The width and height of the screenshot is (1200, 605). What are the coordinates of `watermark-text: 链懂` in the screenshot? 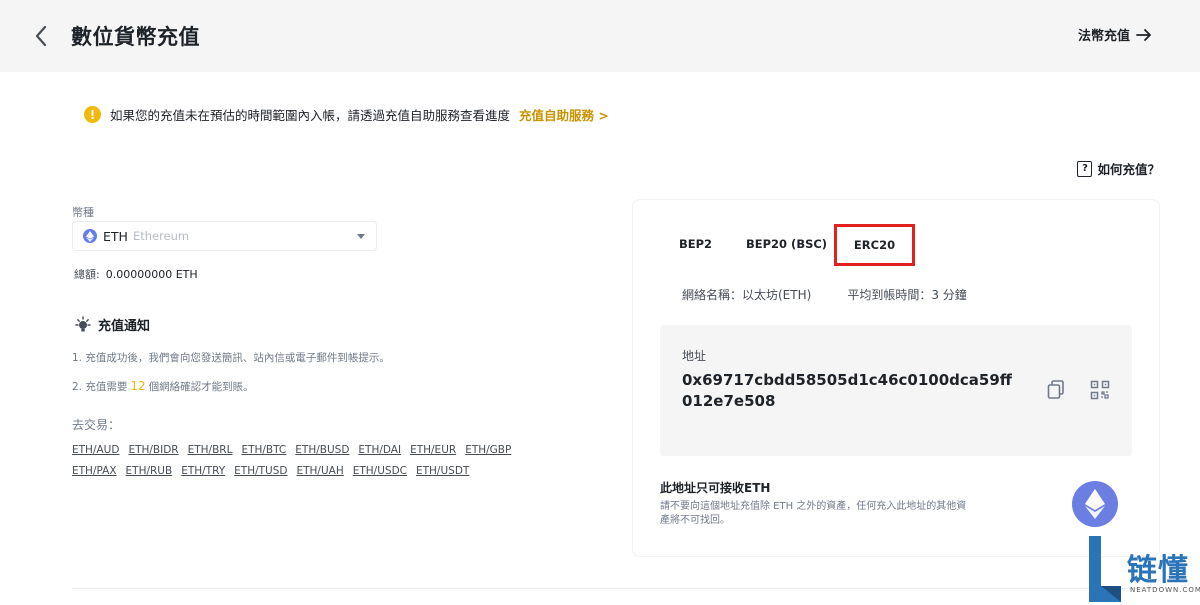 It's located at (1158, 570).